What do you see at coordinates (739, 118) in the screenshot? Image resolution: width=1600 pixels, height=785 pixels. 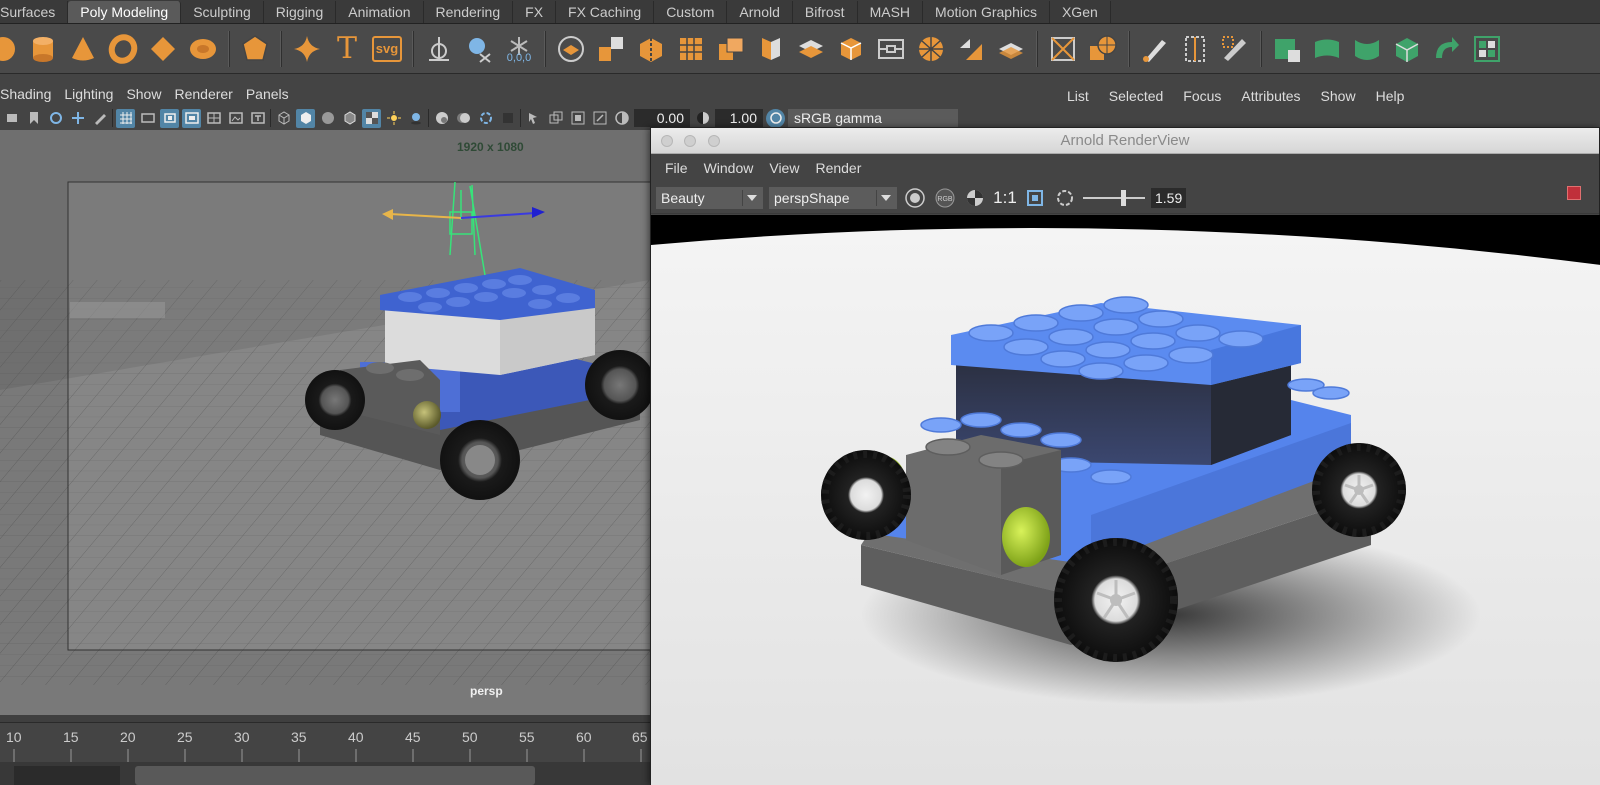 I see `gamma-field: 1.00` at bounding box center [739, 118].